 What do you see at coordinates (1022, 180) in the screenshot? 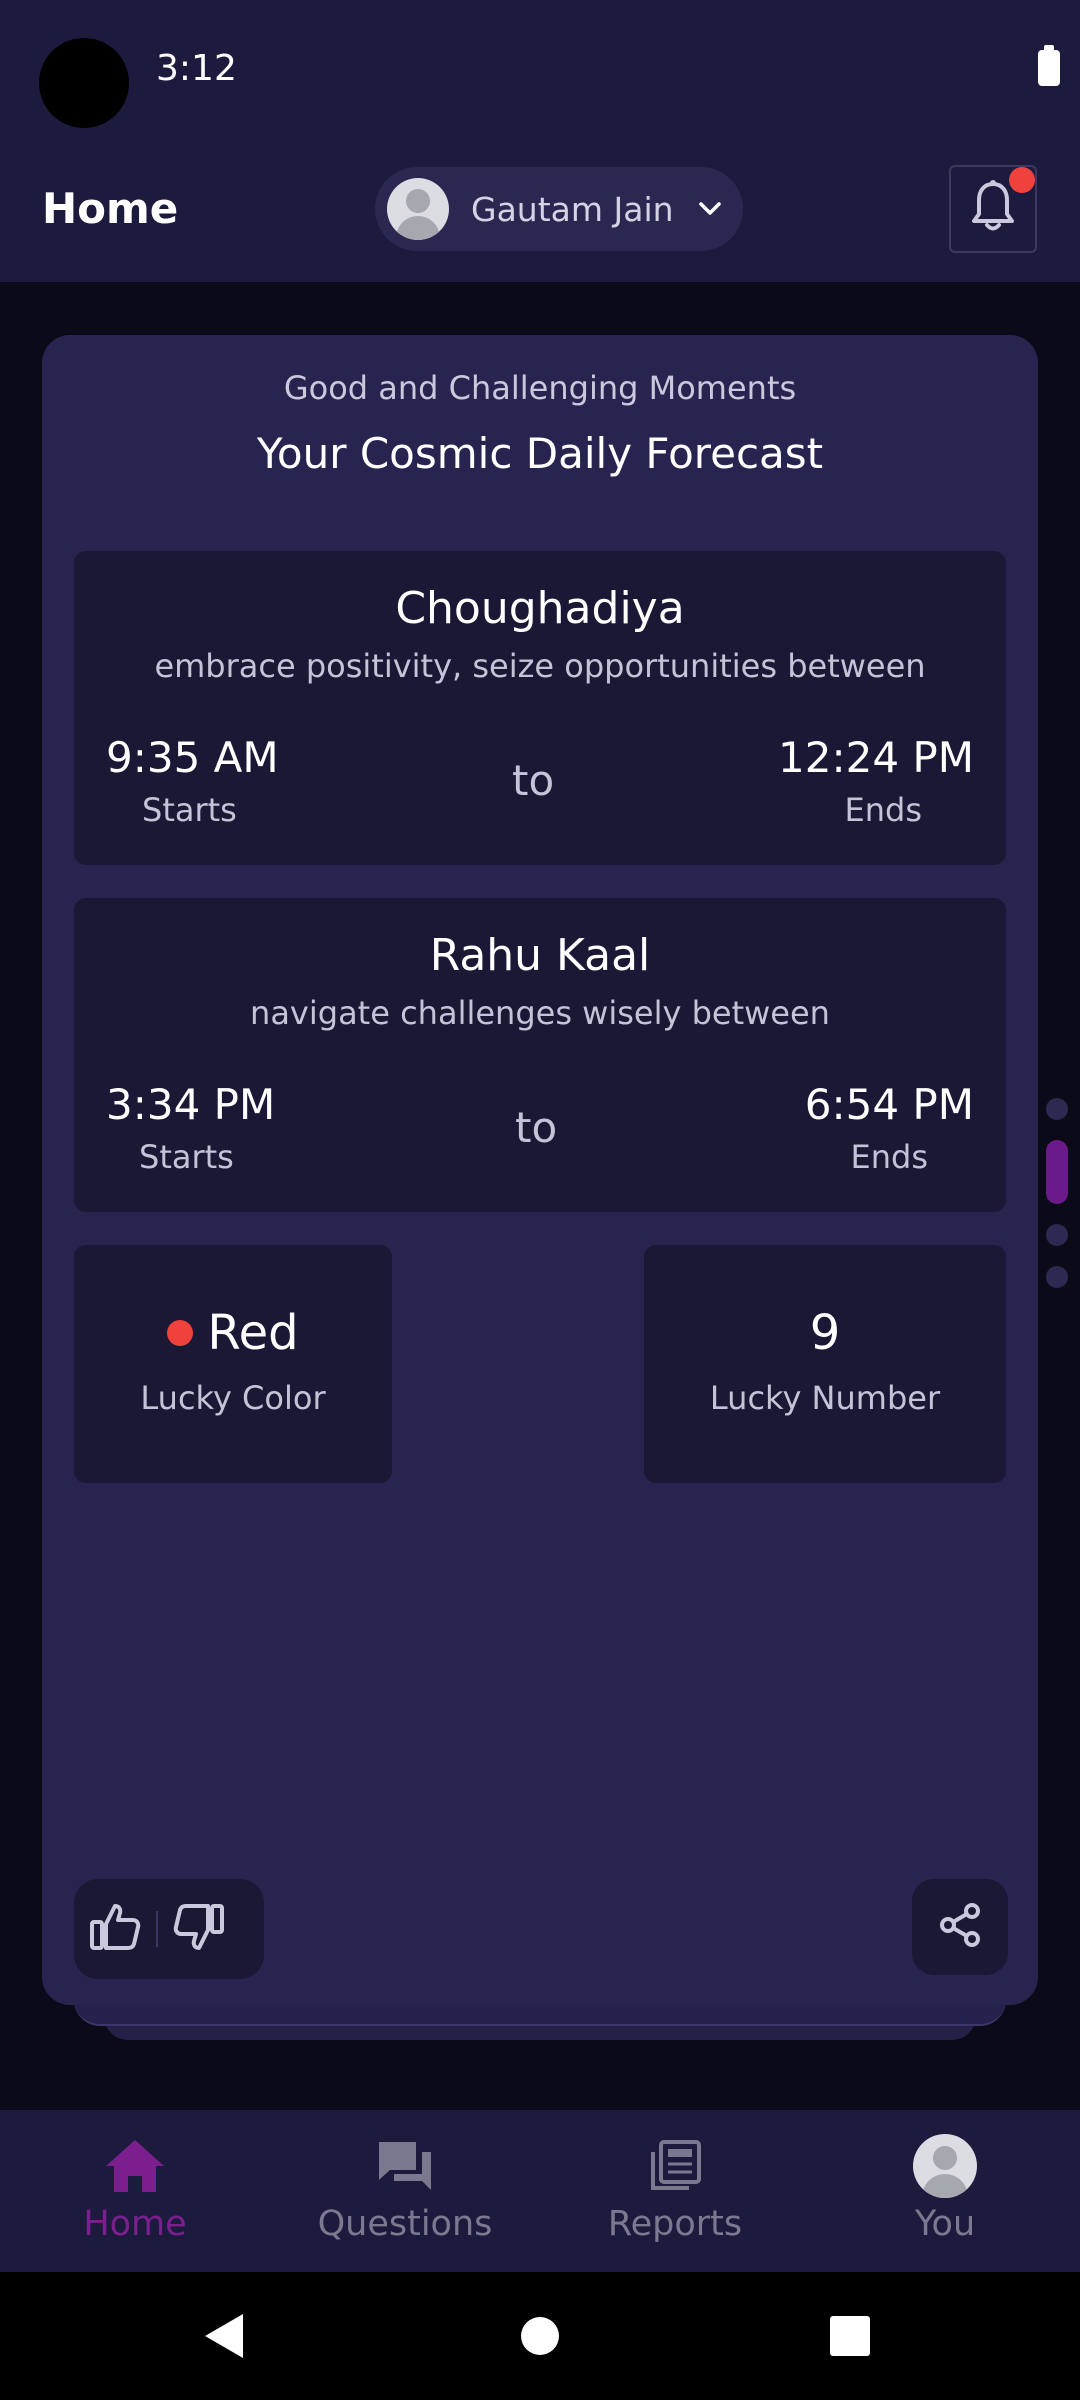
I see `notification-badge` at bounding box center [1022, 180].